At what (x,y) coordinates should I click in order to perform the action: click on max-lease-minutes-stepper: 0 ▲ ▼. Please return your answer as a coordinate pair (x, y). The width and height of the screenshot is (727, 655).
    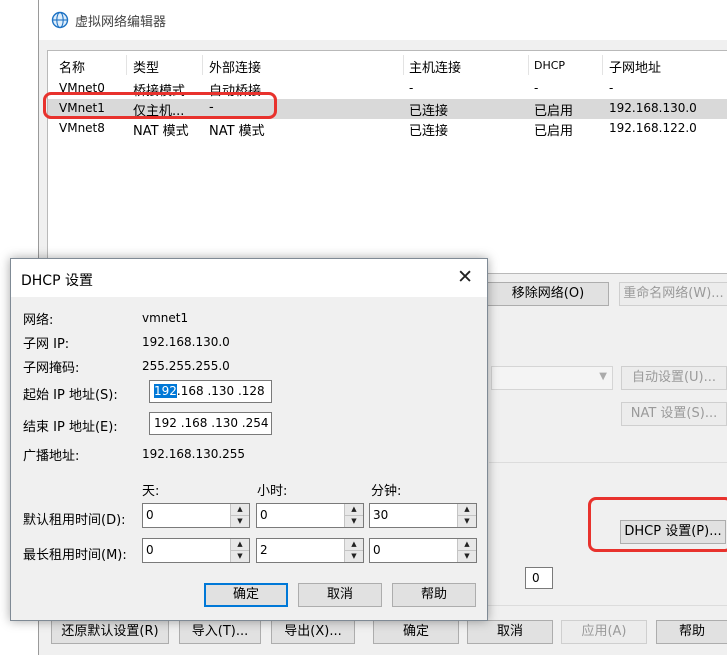
    Looking at the image, I should click on (423, 550).